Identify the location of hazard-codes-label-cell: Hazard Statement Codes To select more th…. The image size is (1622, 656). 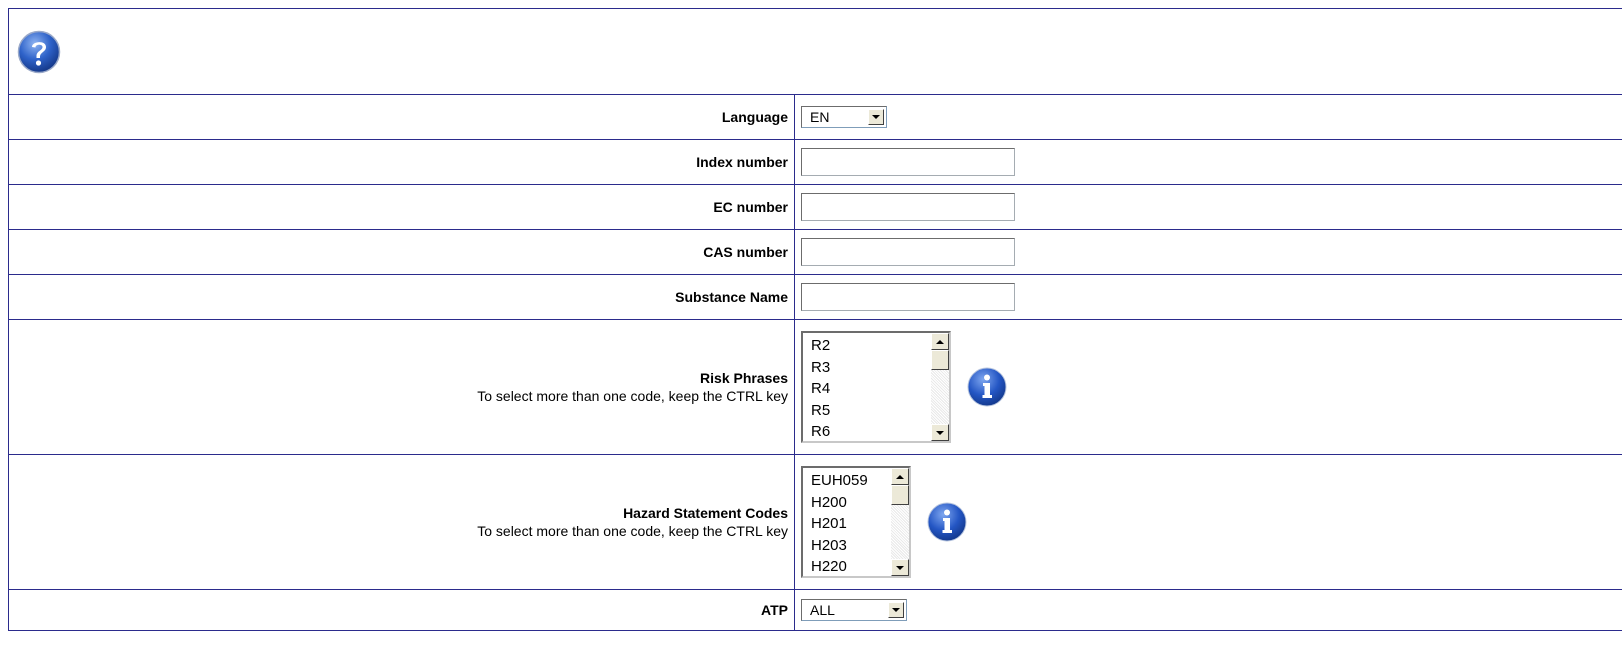
(401, 522).